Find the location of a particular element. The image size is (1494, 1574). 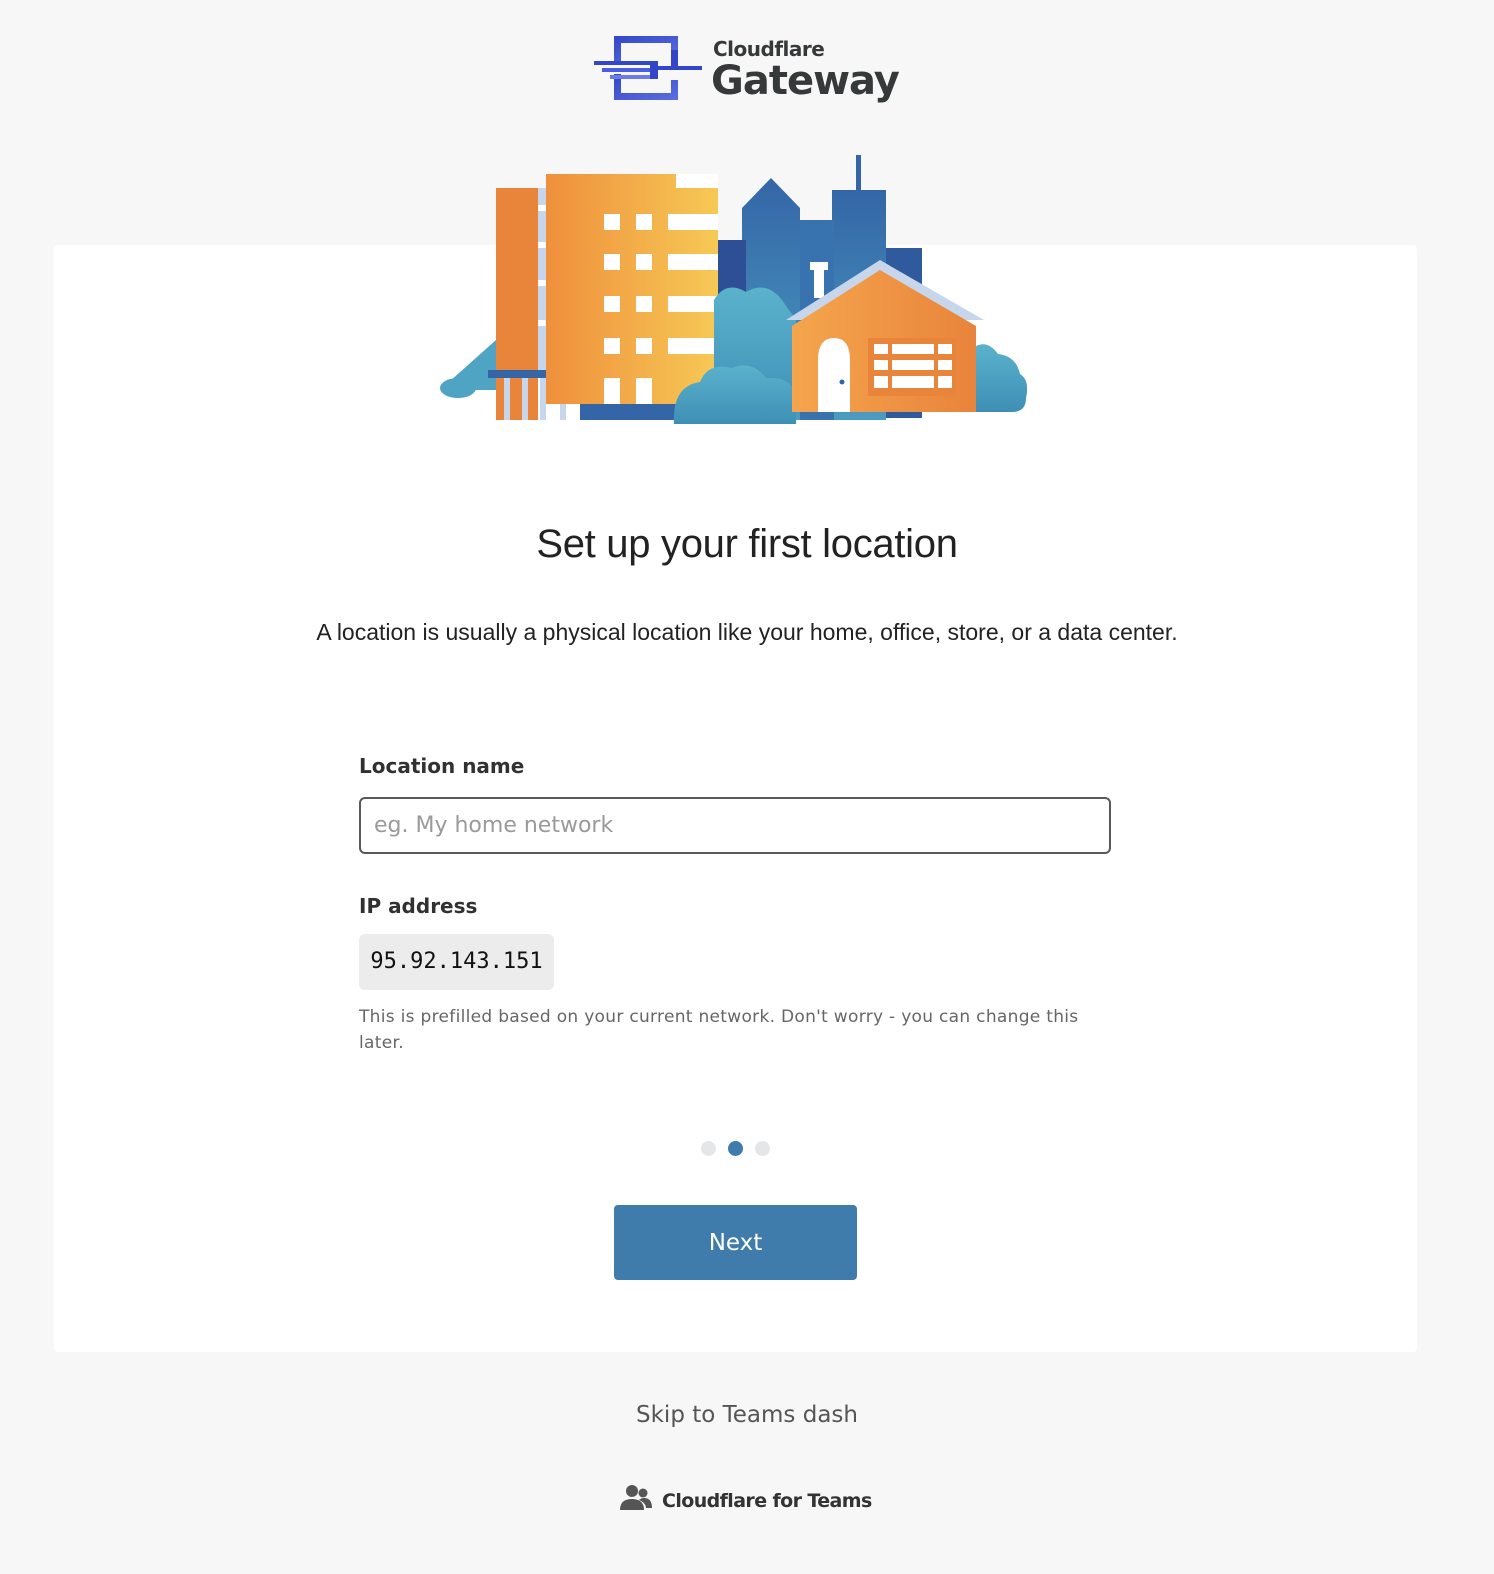

brand-product-name: Gateway is located at coordinates (805, 81).